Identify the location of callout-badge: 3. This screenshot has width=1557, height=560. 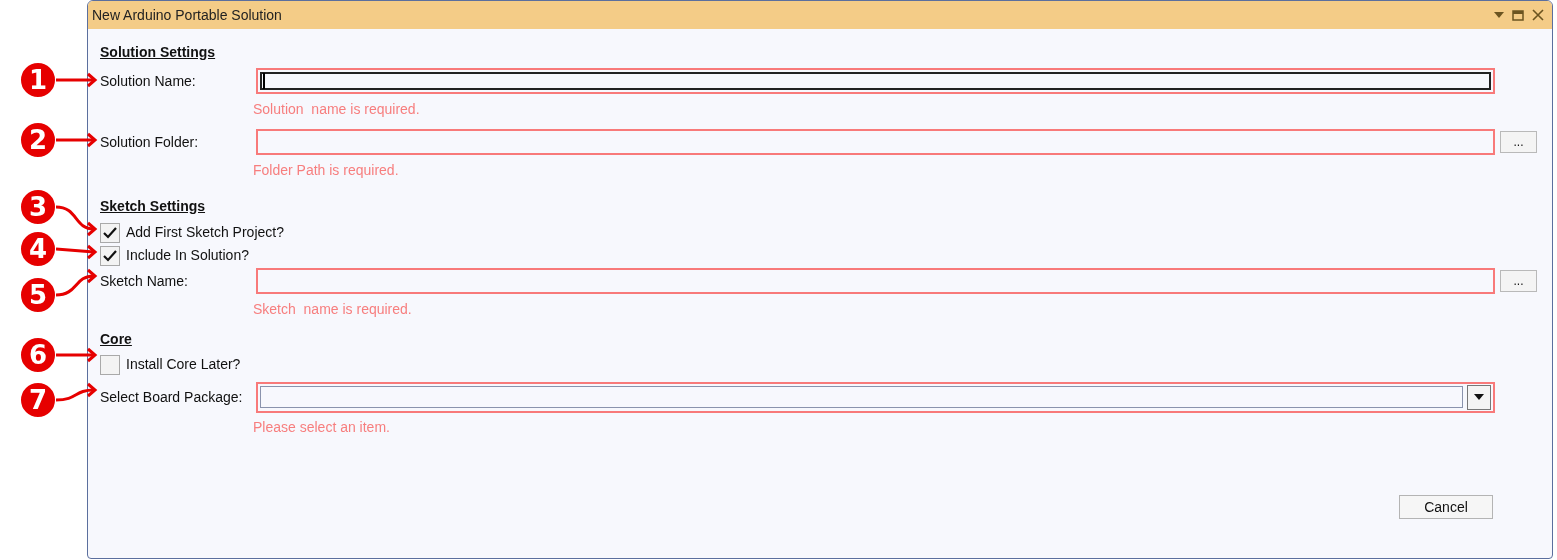
(38, 207).